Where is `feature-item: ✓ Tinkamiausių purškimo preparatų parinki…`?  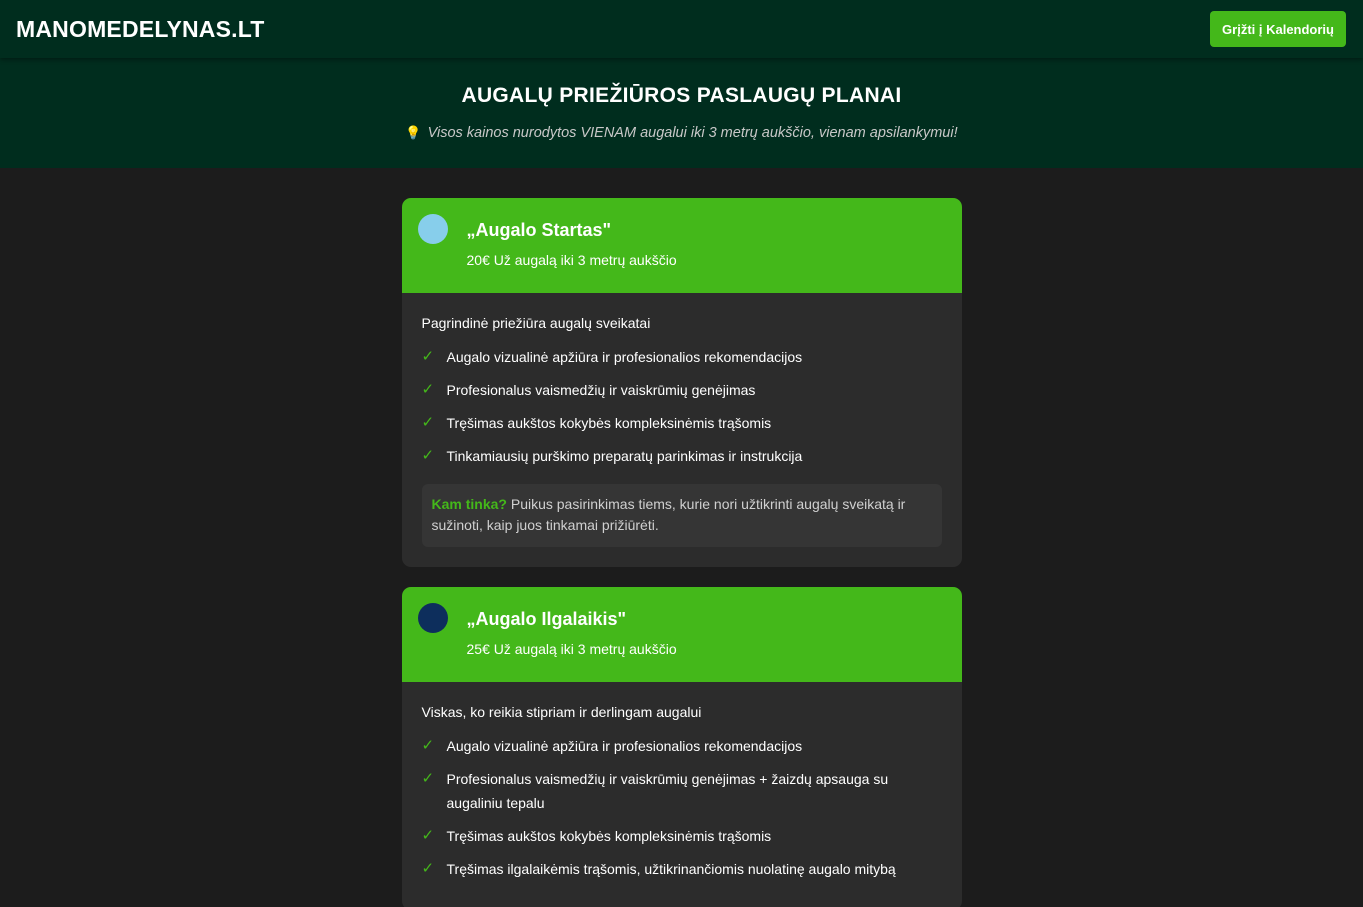
feature-item: ✓ Tinkamiausių purškimo preparatų parinki… is located at coordinates (682, 456).